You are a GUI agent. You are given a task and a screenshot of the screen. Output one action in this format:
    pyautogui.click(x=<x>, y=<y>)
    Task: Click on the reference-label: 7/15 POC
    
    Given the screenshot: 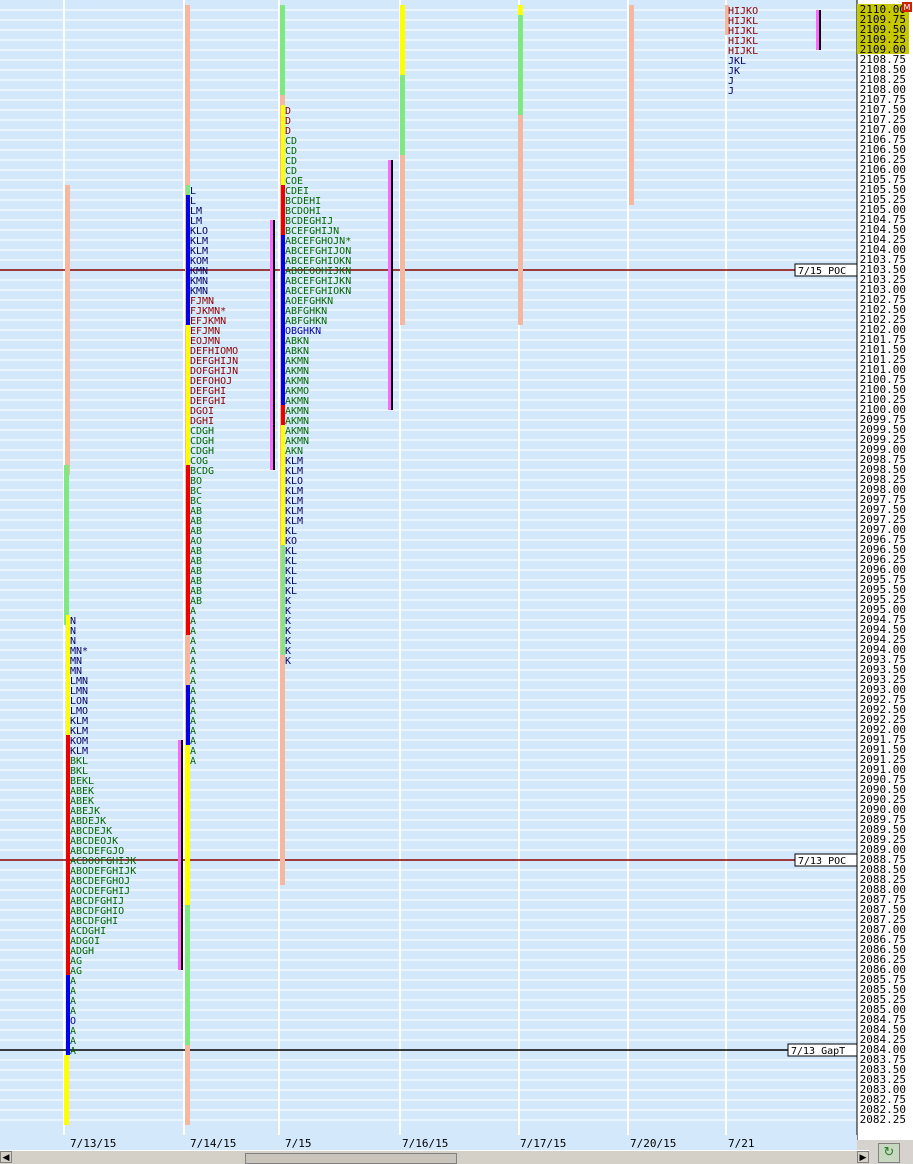 What is the action you would take?
    pyautogui.click(x=822, y=271)
    